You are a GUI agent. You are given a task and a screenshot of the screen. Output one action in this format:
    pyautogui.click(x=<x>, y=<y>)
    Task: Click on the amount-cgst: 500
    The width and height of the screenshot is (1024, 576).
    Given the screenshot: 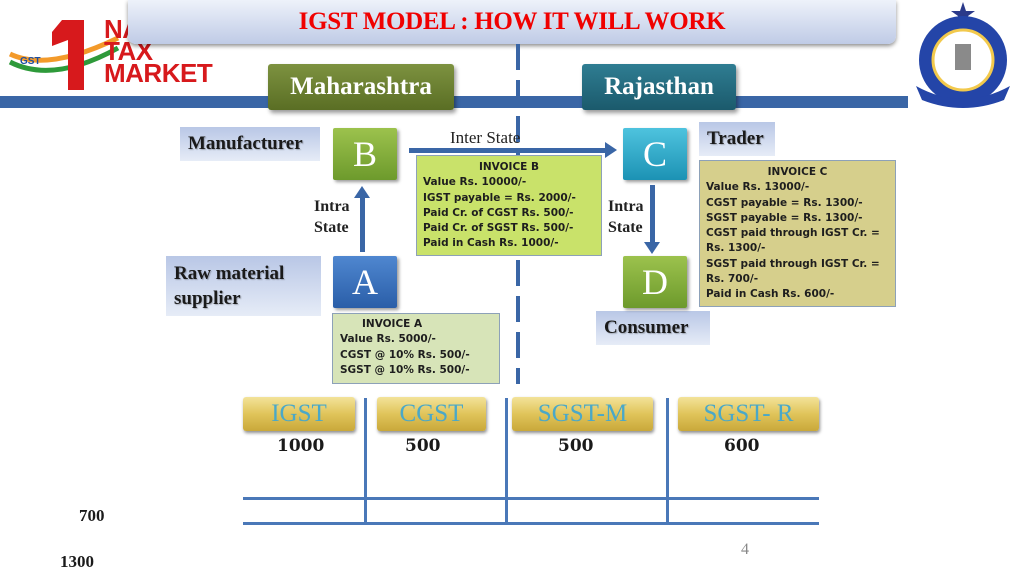 What is the action you would take?
    pyautogui.click(x=423, y=446)
    